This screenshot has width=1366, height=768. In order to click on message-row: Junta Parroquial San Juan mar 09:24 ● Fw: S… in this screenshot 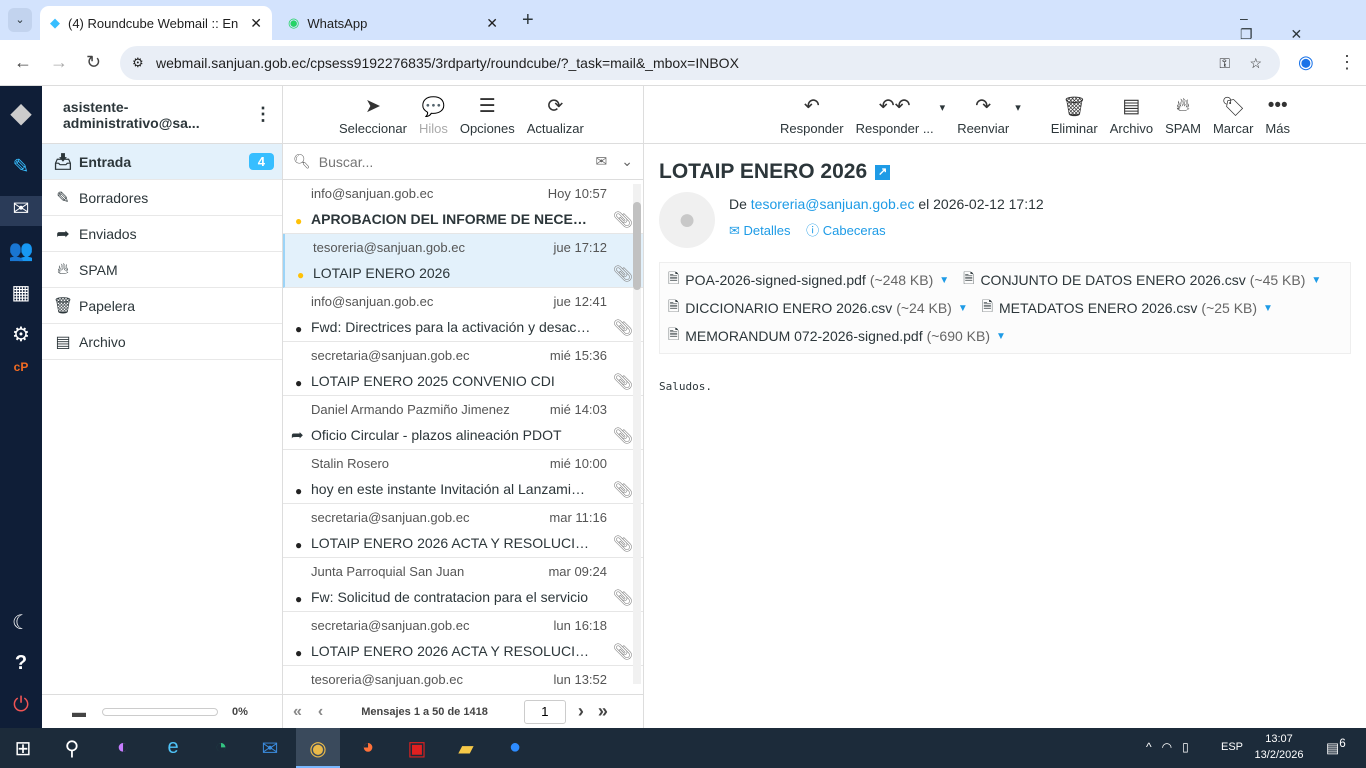, I will do `click(463, 585)`.